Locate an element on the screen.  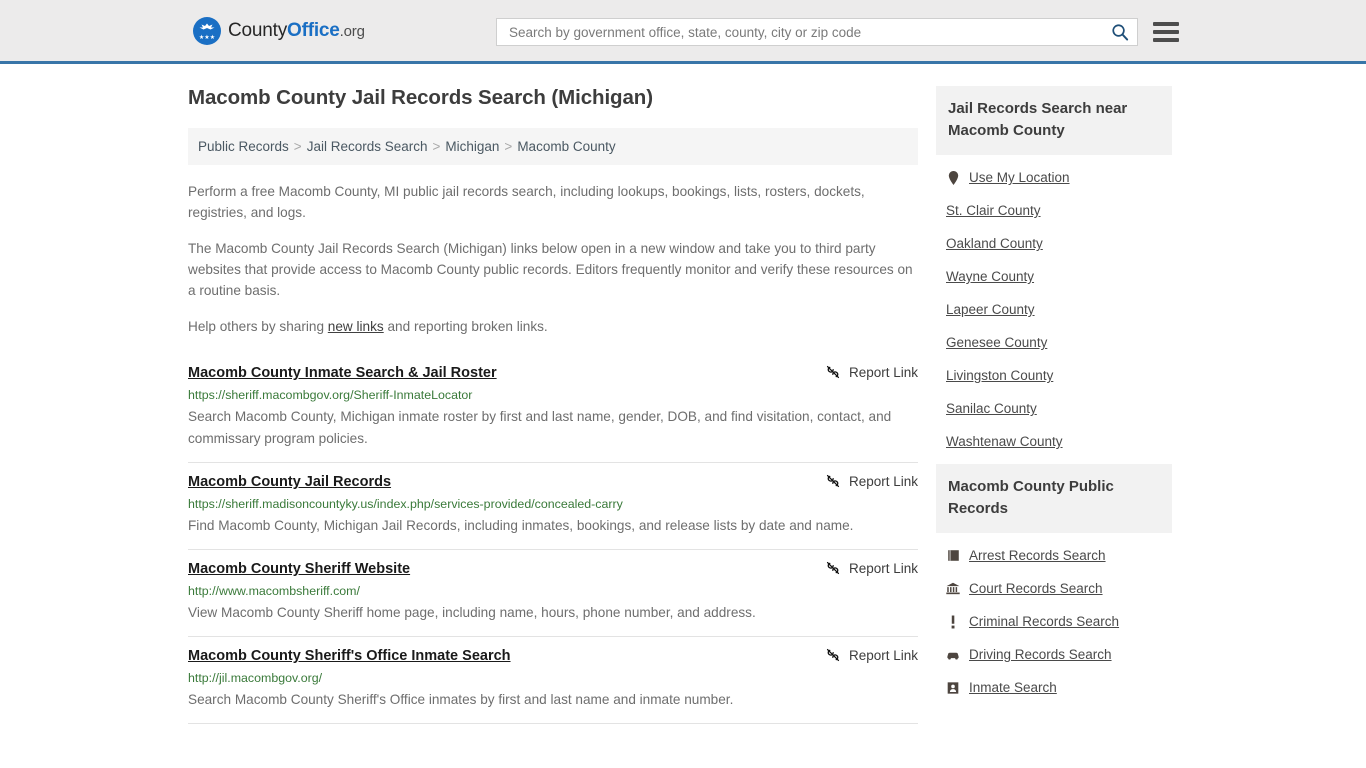
breadcrumb-item-macomb-county: Macomb County is located at coordinates (566, 146).